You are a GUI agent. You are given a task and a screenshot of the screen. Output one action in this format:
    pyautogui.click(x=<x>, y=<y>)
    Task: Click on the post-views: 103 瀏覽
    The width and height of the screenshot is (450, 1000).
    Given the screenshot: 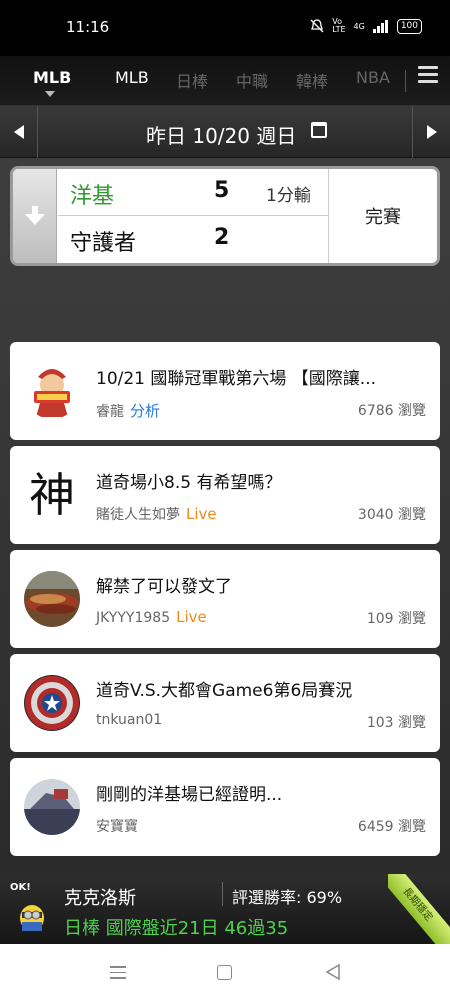 What is the action you would take?
    pyautogui.click(x=396, y=723)
    